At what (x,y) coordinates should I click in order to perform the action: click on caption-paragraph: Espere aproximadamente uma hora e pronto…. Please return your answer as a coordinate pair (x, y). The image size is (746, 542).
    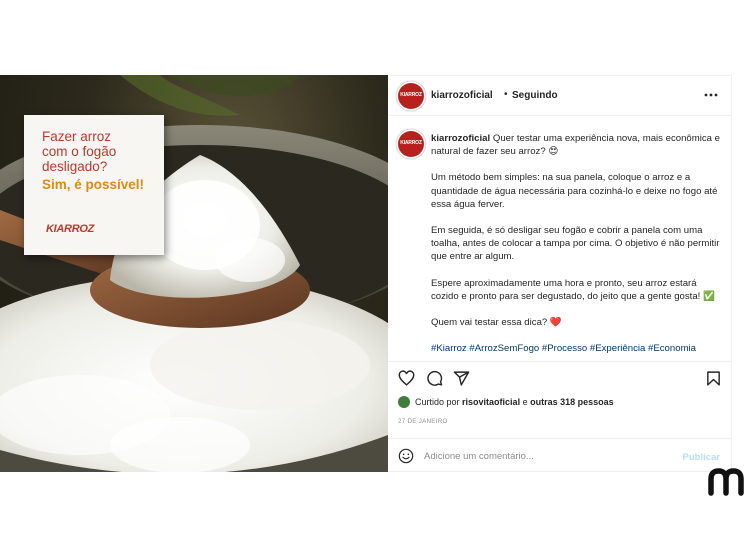
    Looking at the image, I should click on (566, 289).